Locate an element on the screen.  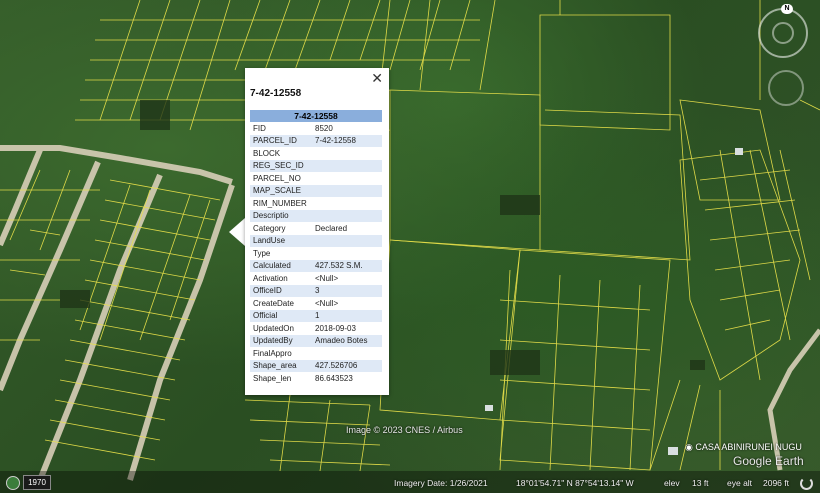
attribute-key: BLOCK is located at coordinates (281, 153).